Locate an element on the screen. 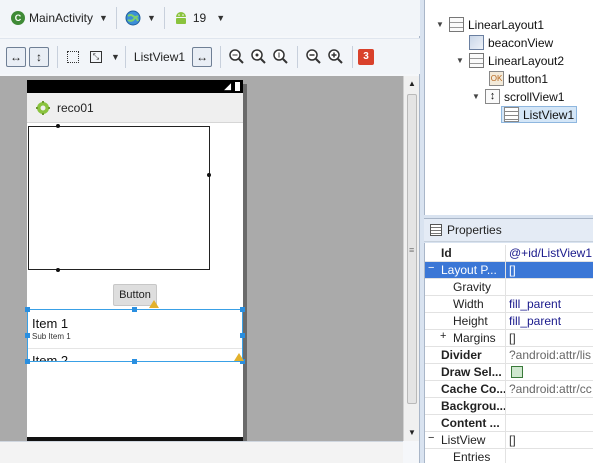 This screenshot has height=463, width=593. error-count-badge: 3 is located at coordinates (366, 56).